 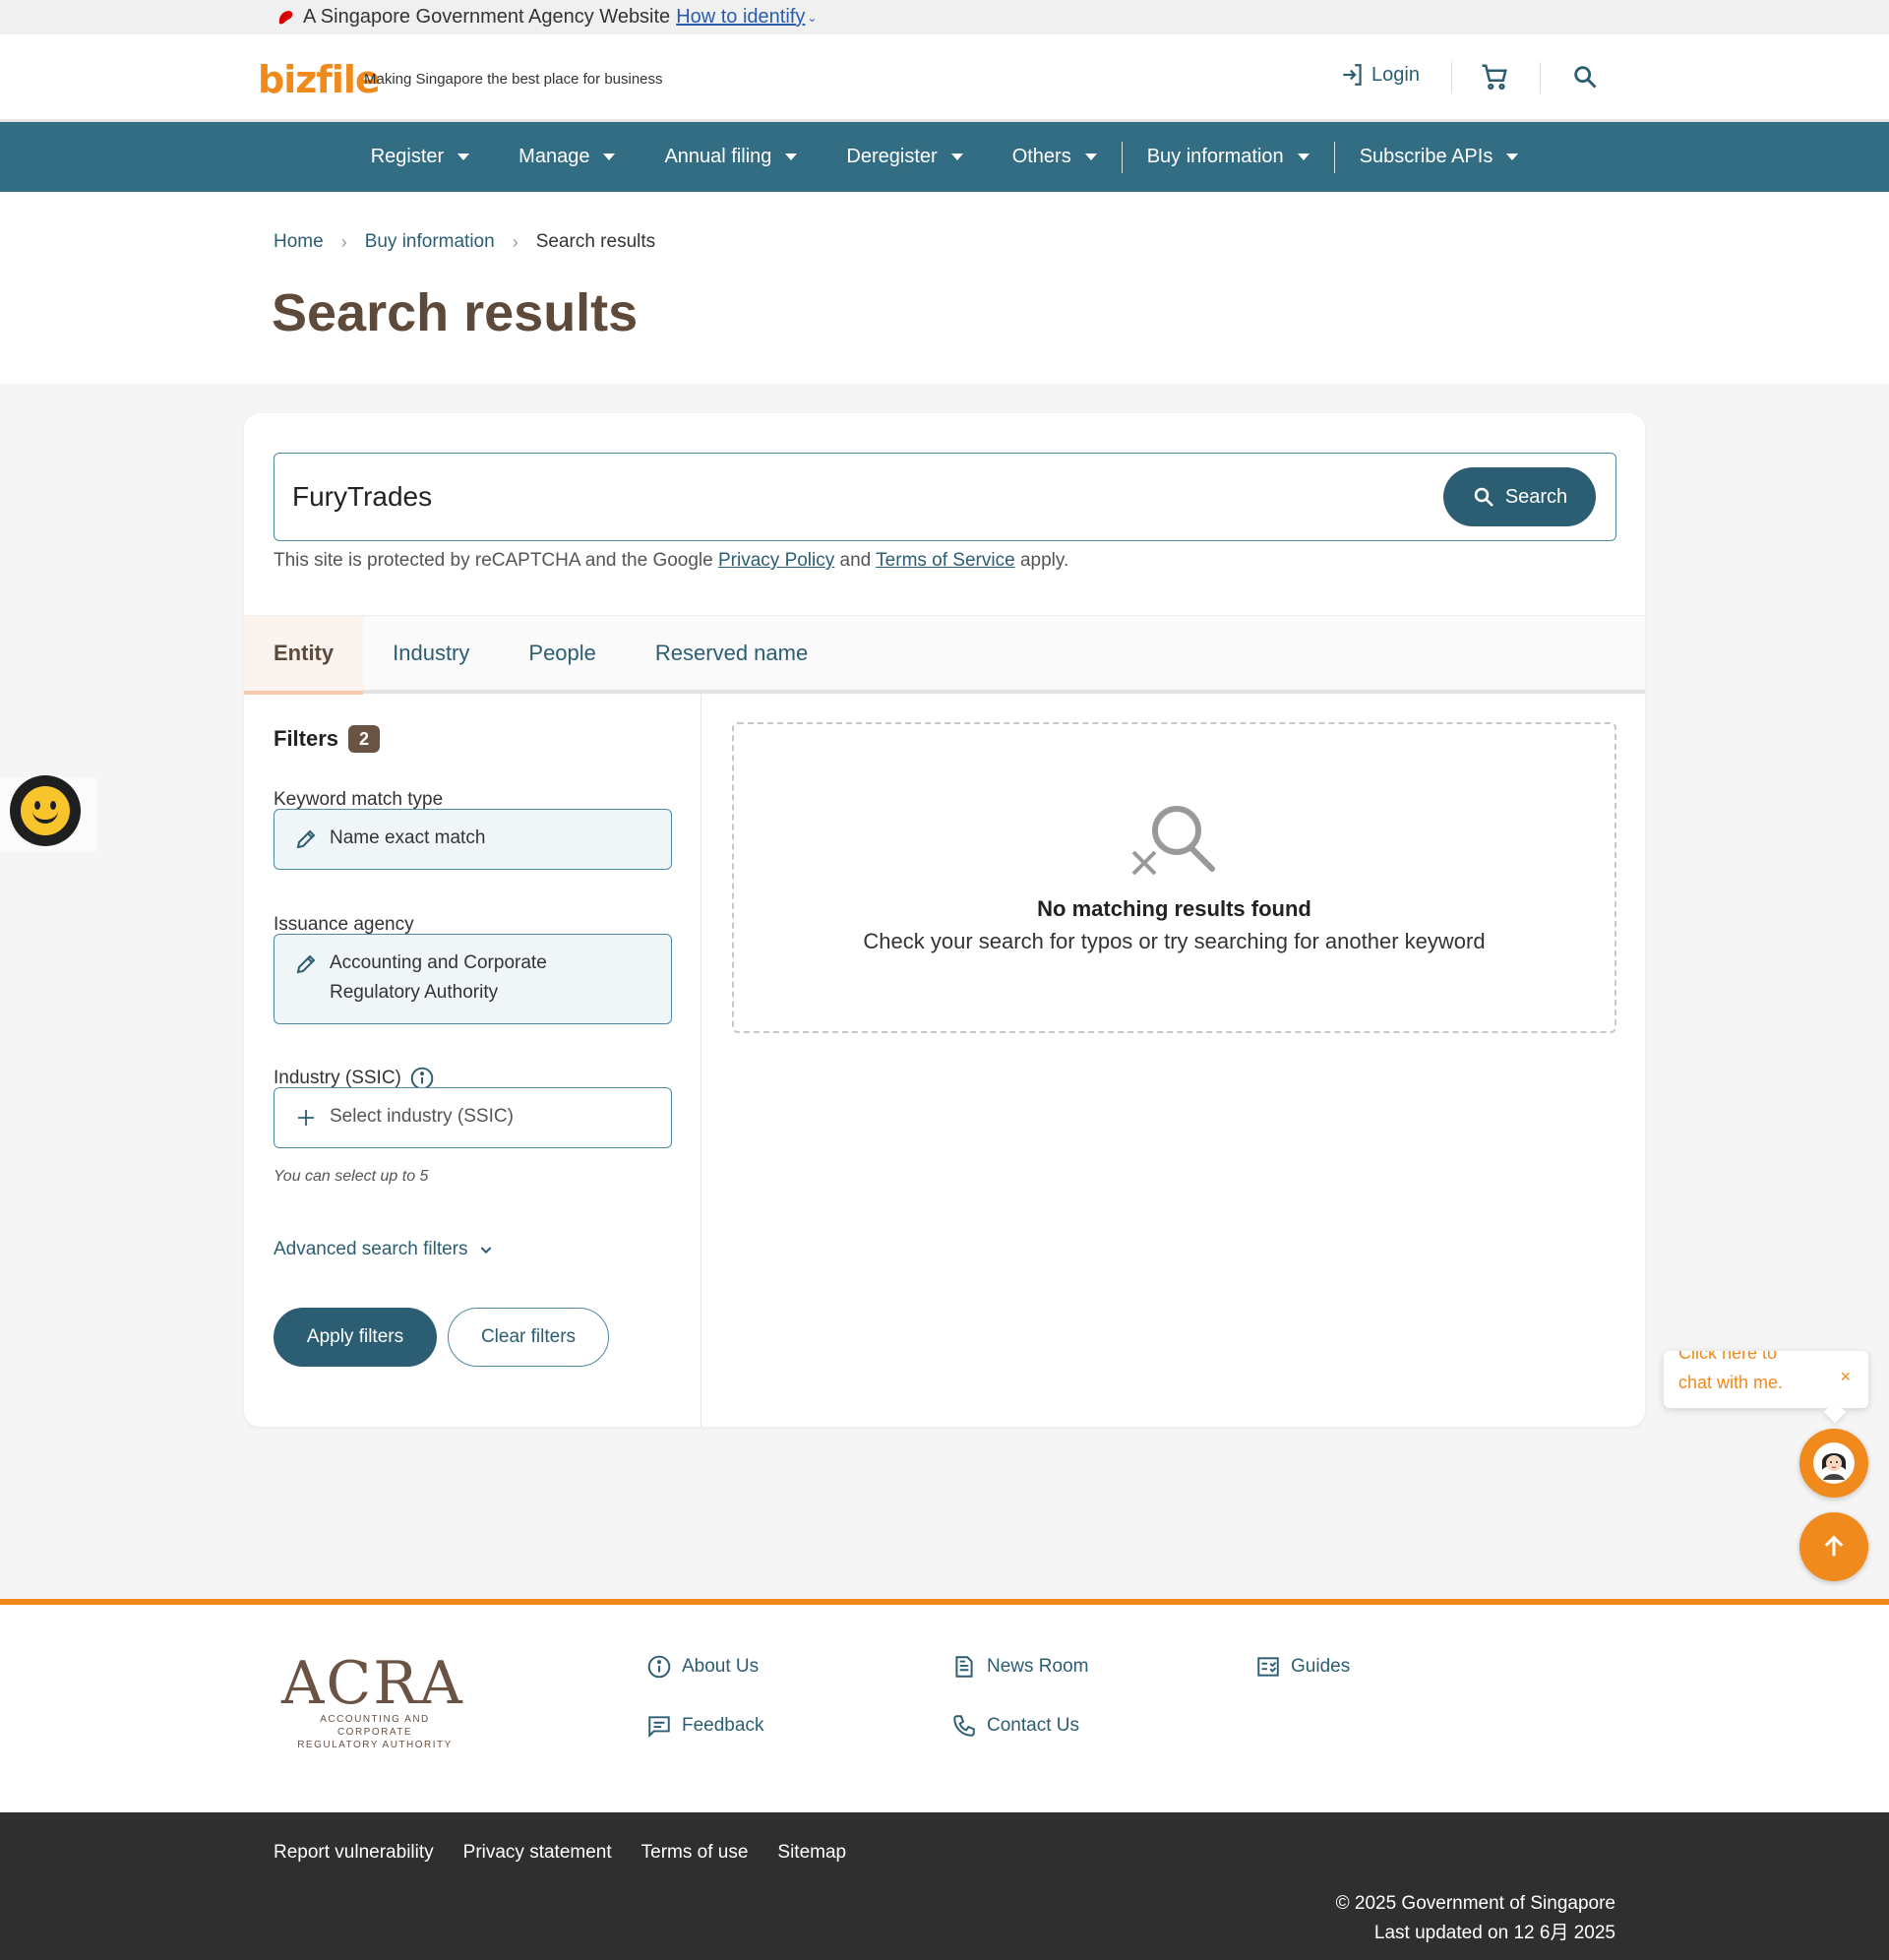 I want to click on filters-title: Filters, so click(x=306, y=738).